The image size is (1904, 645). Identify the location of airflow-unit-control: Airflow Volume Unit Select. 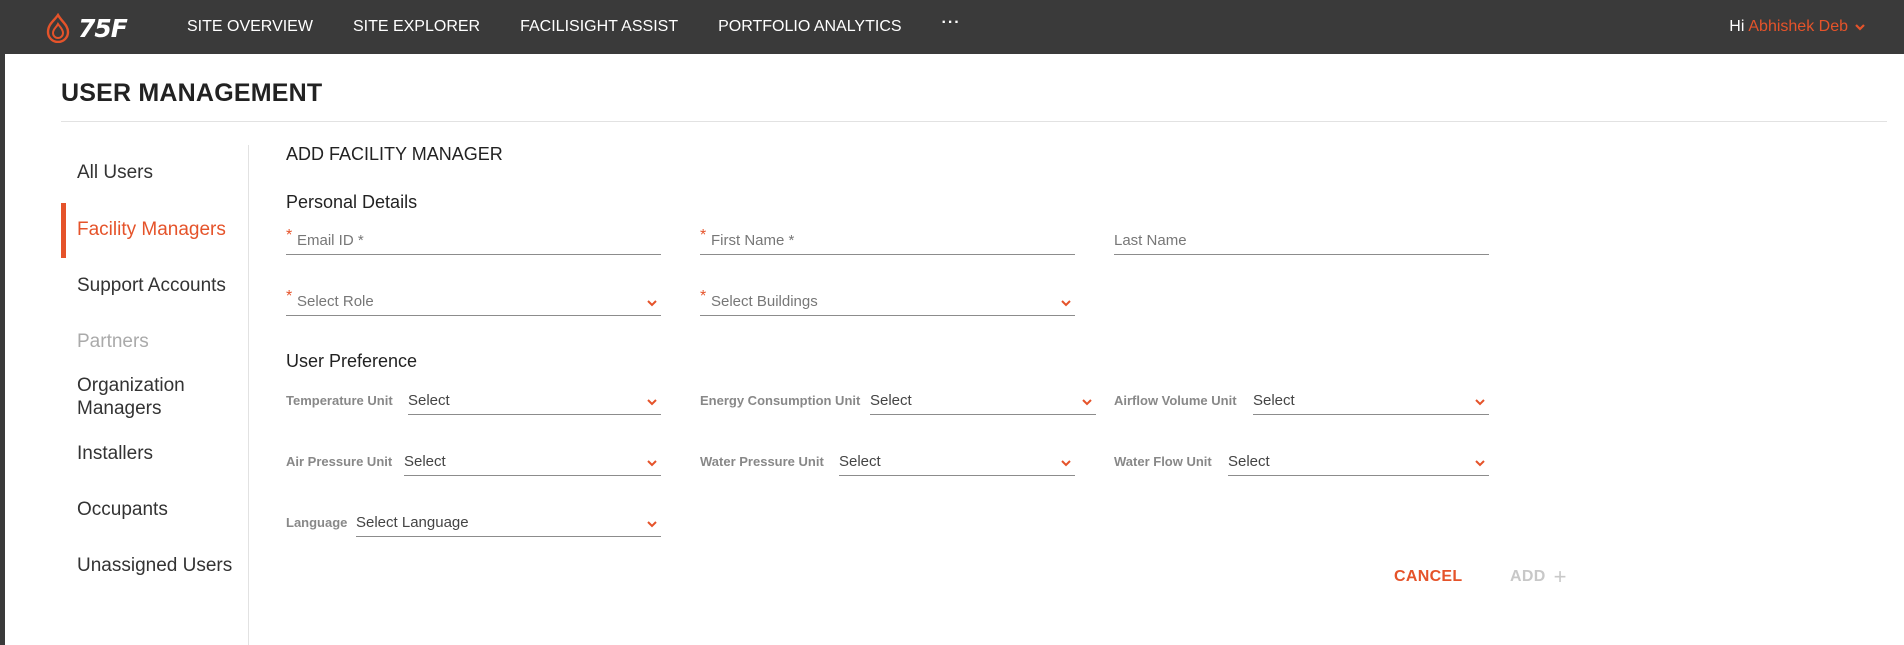
(1301, 401).